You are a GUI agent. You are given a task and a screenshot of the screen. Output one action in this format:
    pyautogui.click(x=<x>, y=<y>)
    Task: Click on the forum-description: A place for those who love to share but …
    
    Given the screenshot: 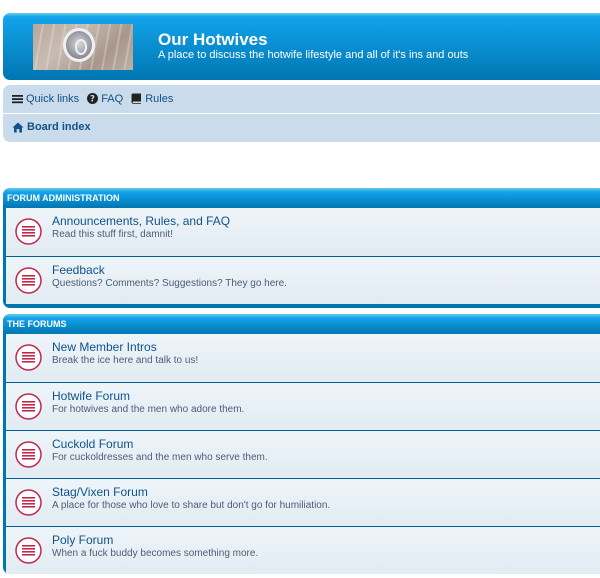 What is the action you would take?
    pyautogui.click(x=191, y=505)
    